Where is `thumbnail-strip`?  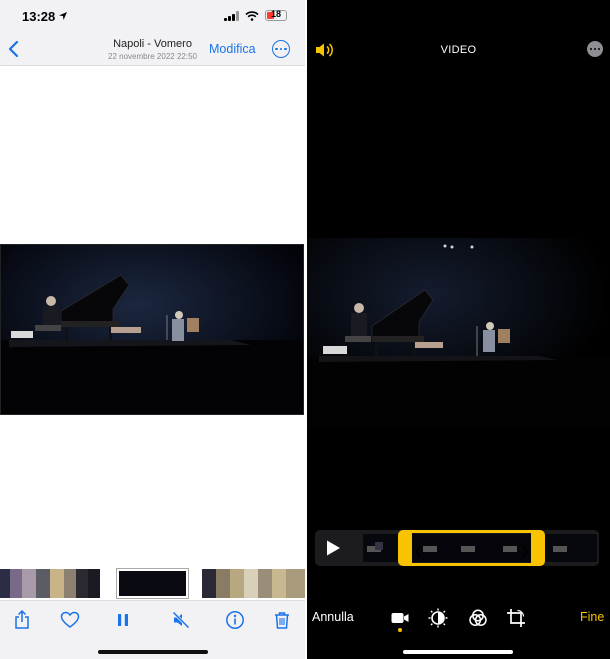
thumbnail-strip is located at coordinates (152, 583).